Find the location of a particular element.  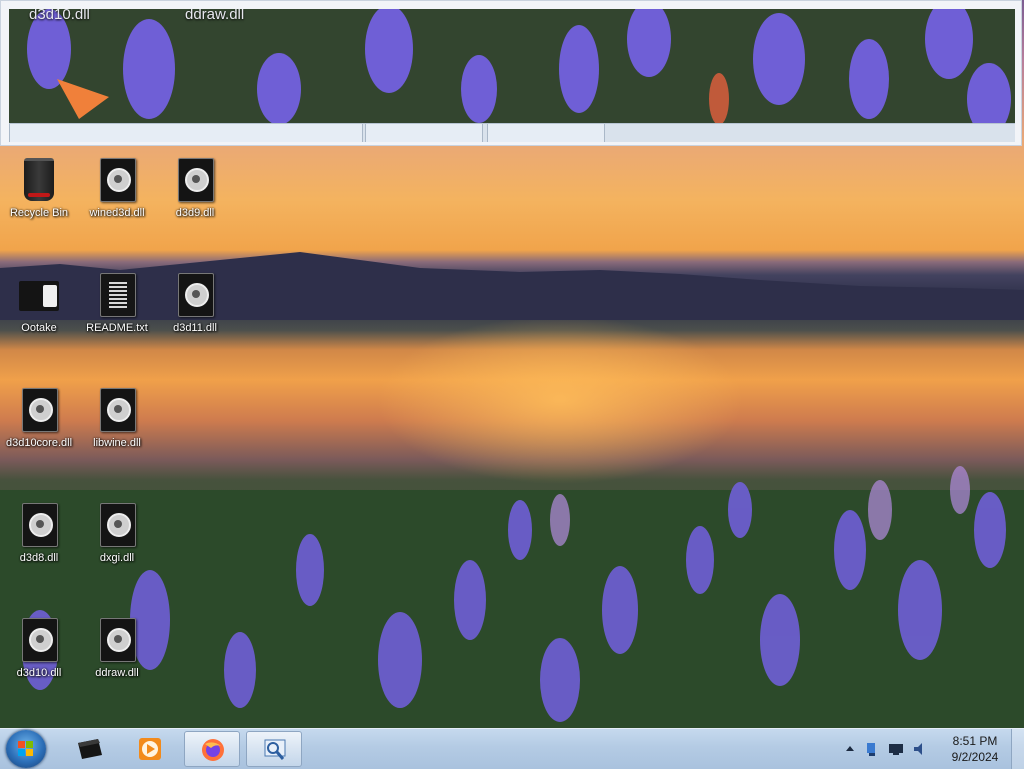

text-file-icon is located at coordinates (117, 294).